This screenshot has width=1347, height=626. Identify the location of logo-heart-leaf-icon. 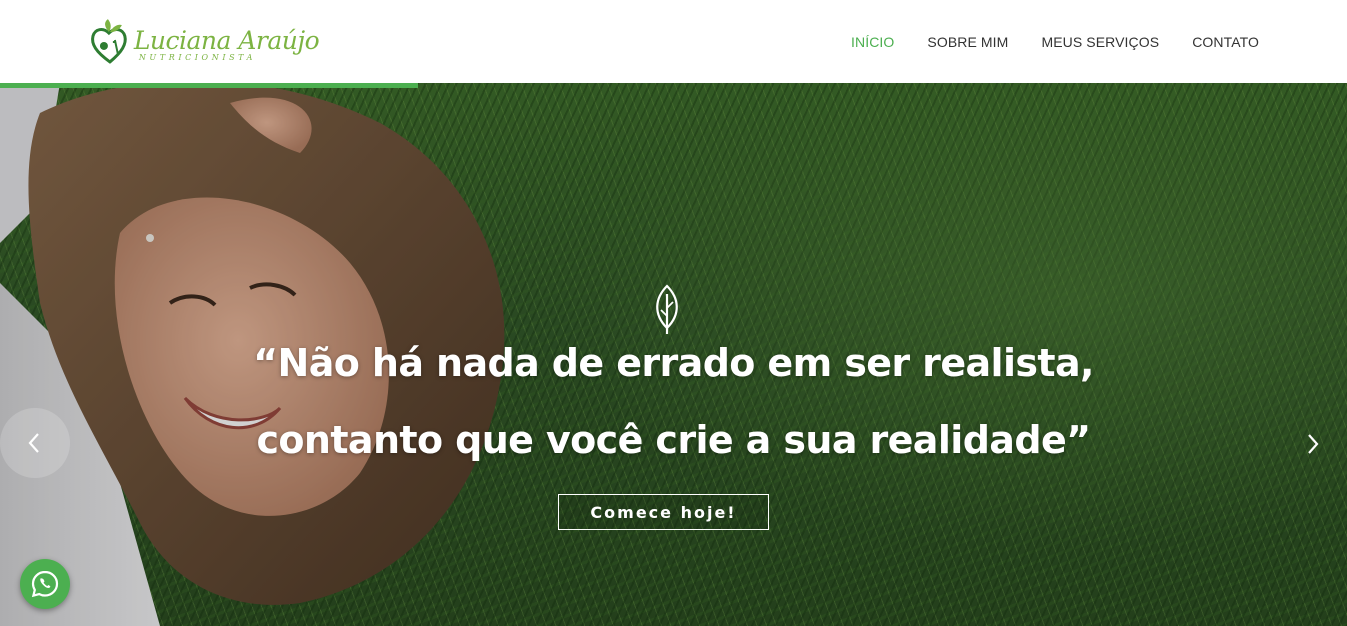
(109, 41).